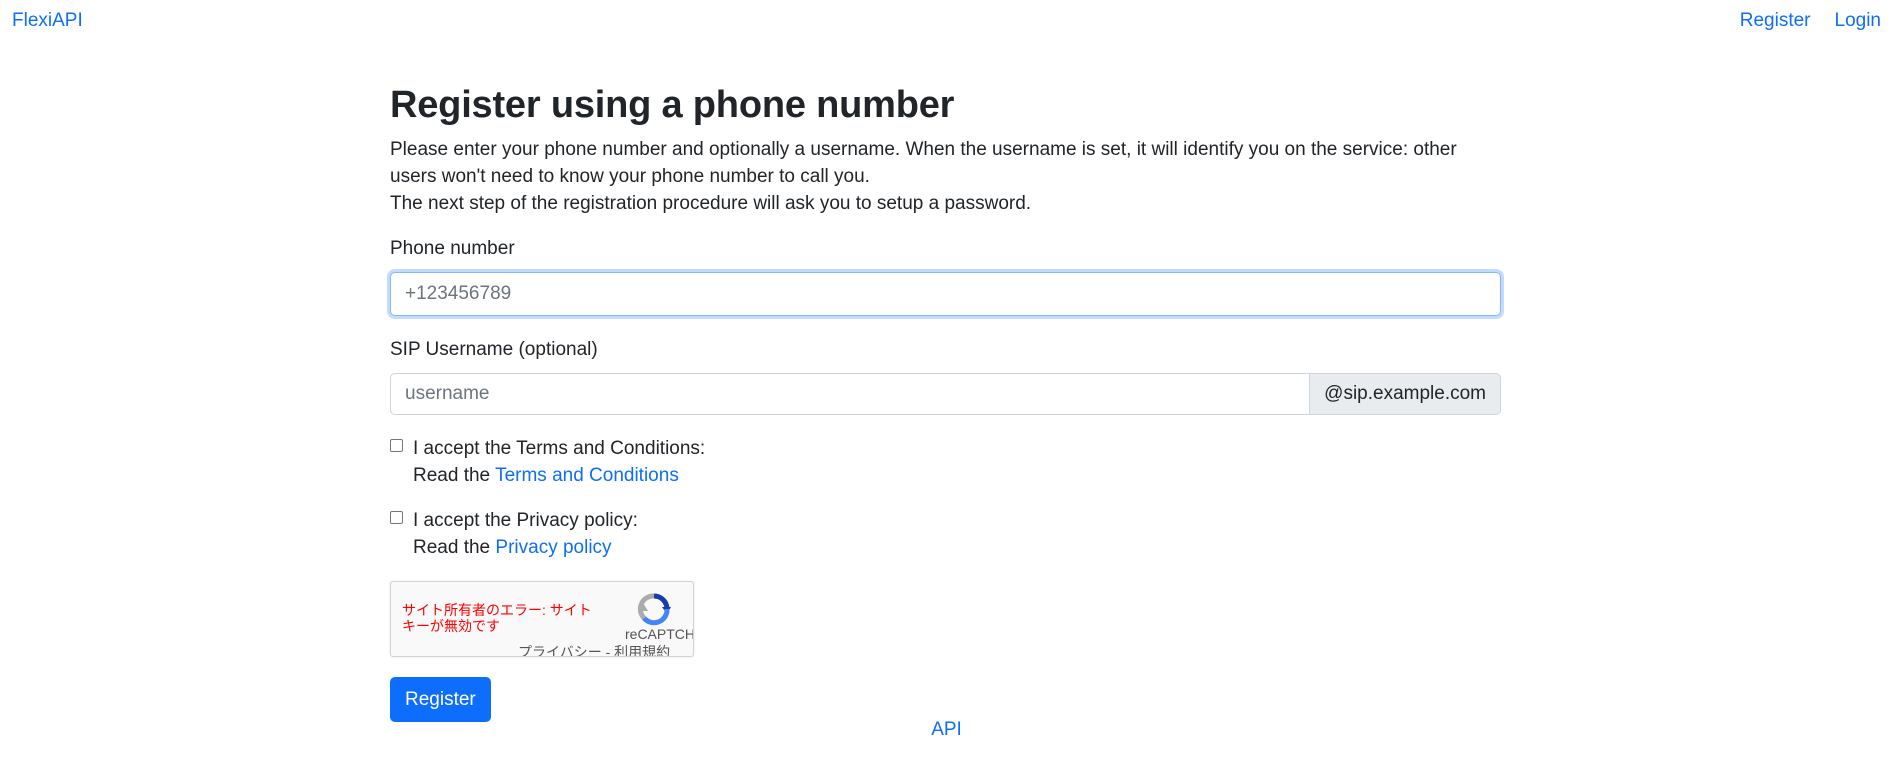 This screenshot has height=763, width=1893. Describe the element at coordinates (850, 394) in the screenshot. I see `sip-username-input` at that location.